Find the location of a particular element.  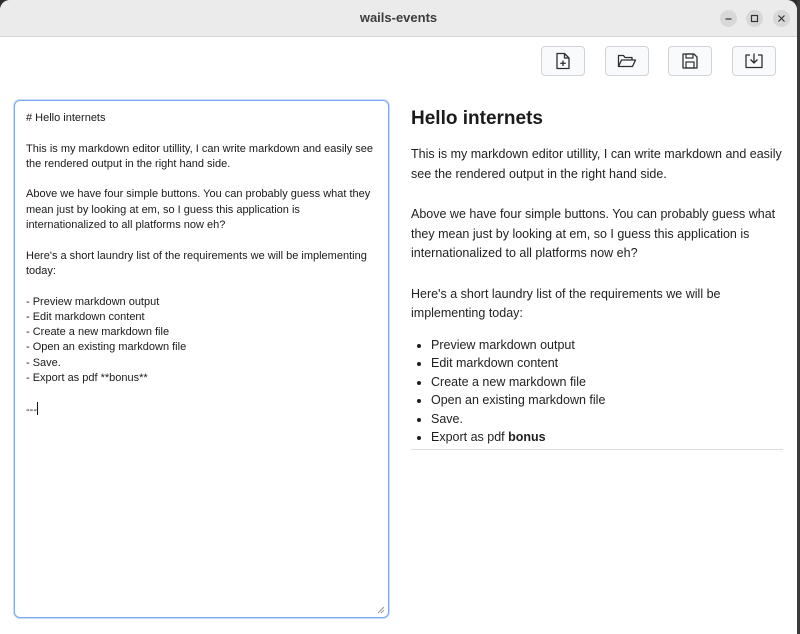

bold-text: bonus is located at coordinates (527, 437).